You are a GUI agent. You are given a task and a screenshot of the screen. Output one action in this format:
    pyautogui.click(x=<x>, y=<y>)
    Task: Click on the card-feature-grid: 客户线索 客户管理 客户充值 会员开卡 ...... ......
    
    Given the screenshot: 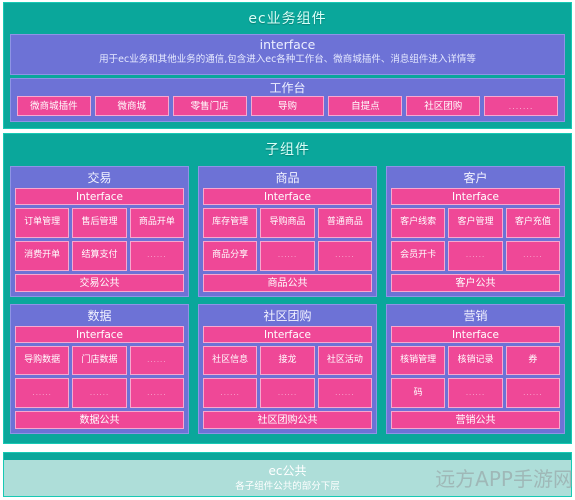 What is the action you would take?
    pyautogui.click(x=475, y=239)
    